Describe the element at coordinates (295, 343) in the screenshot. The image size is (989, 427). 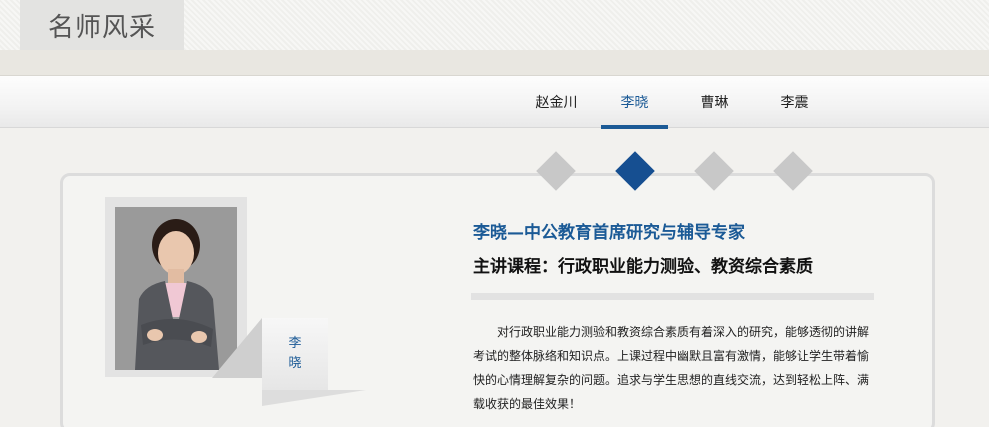
I see `name-char-1: 李` at that location.